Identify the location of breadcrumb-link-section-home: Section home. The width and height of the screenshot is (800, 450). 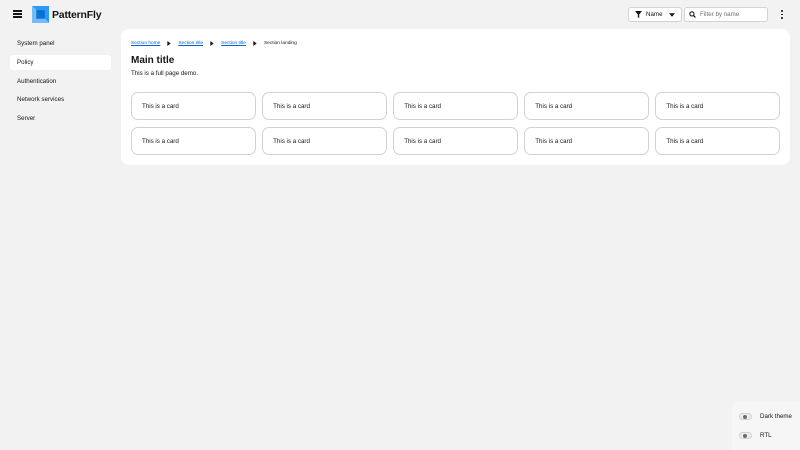
(145, 43).